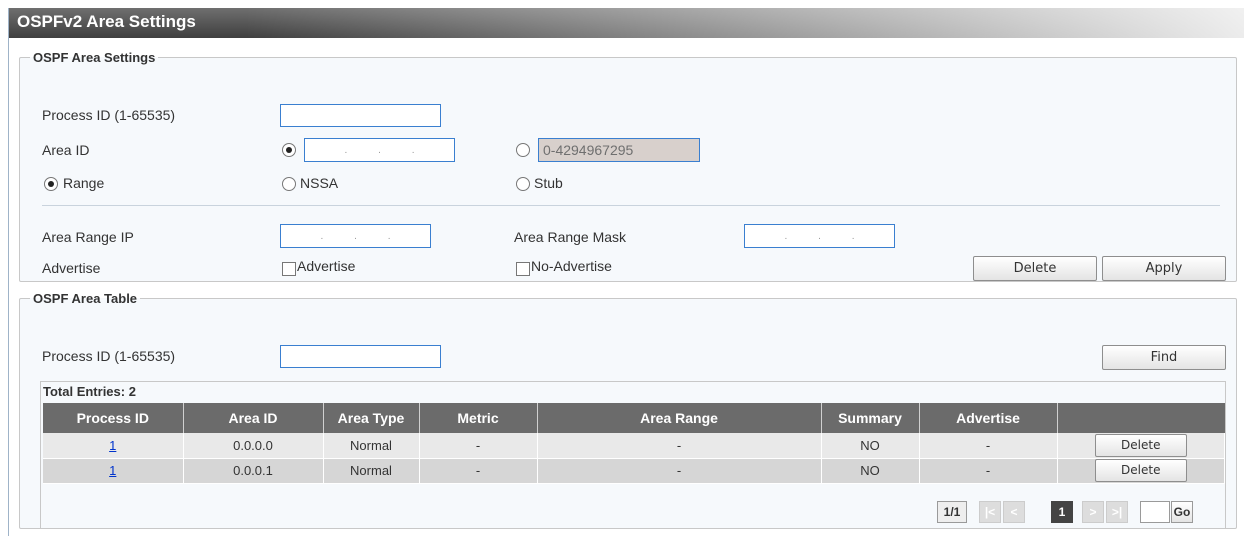 The height and width of the screenshot is (536, 1244). I want to click on nssa-radio, so click(289, 184).